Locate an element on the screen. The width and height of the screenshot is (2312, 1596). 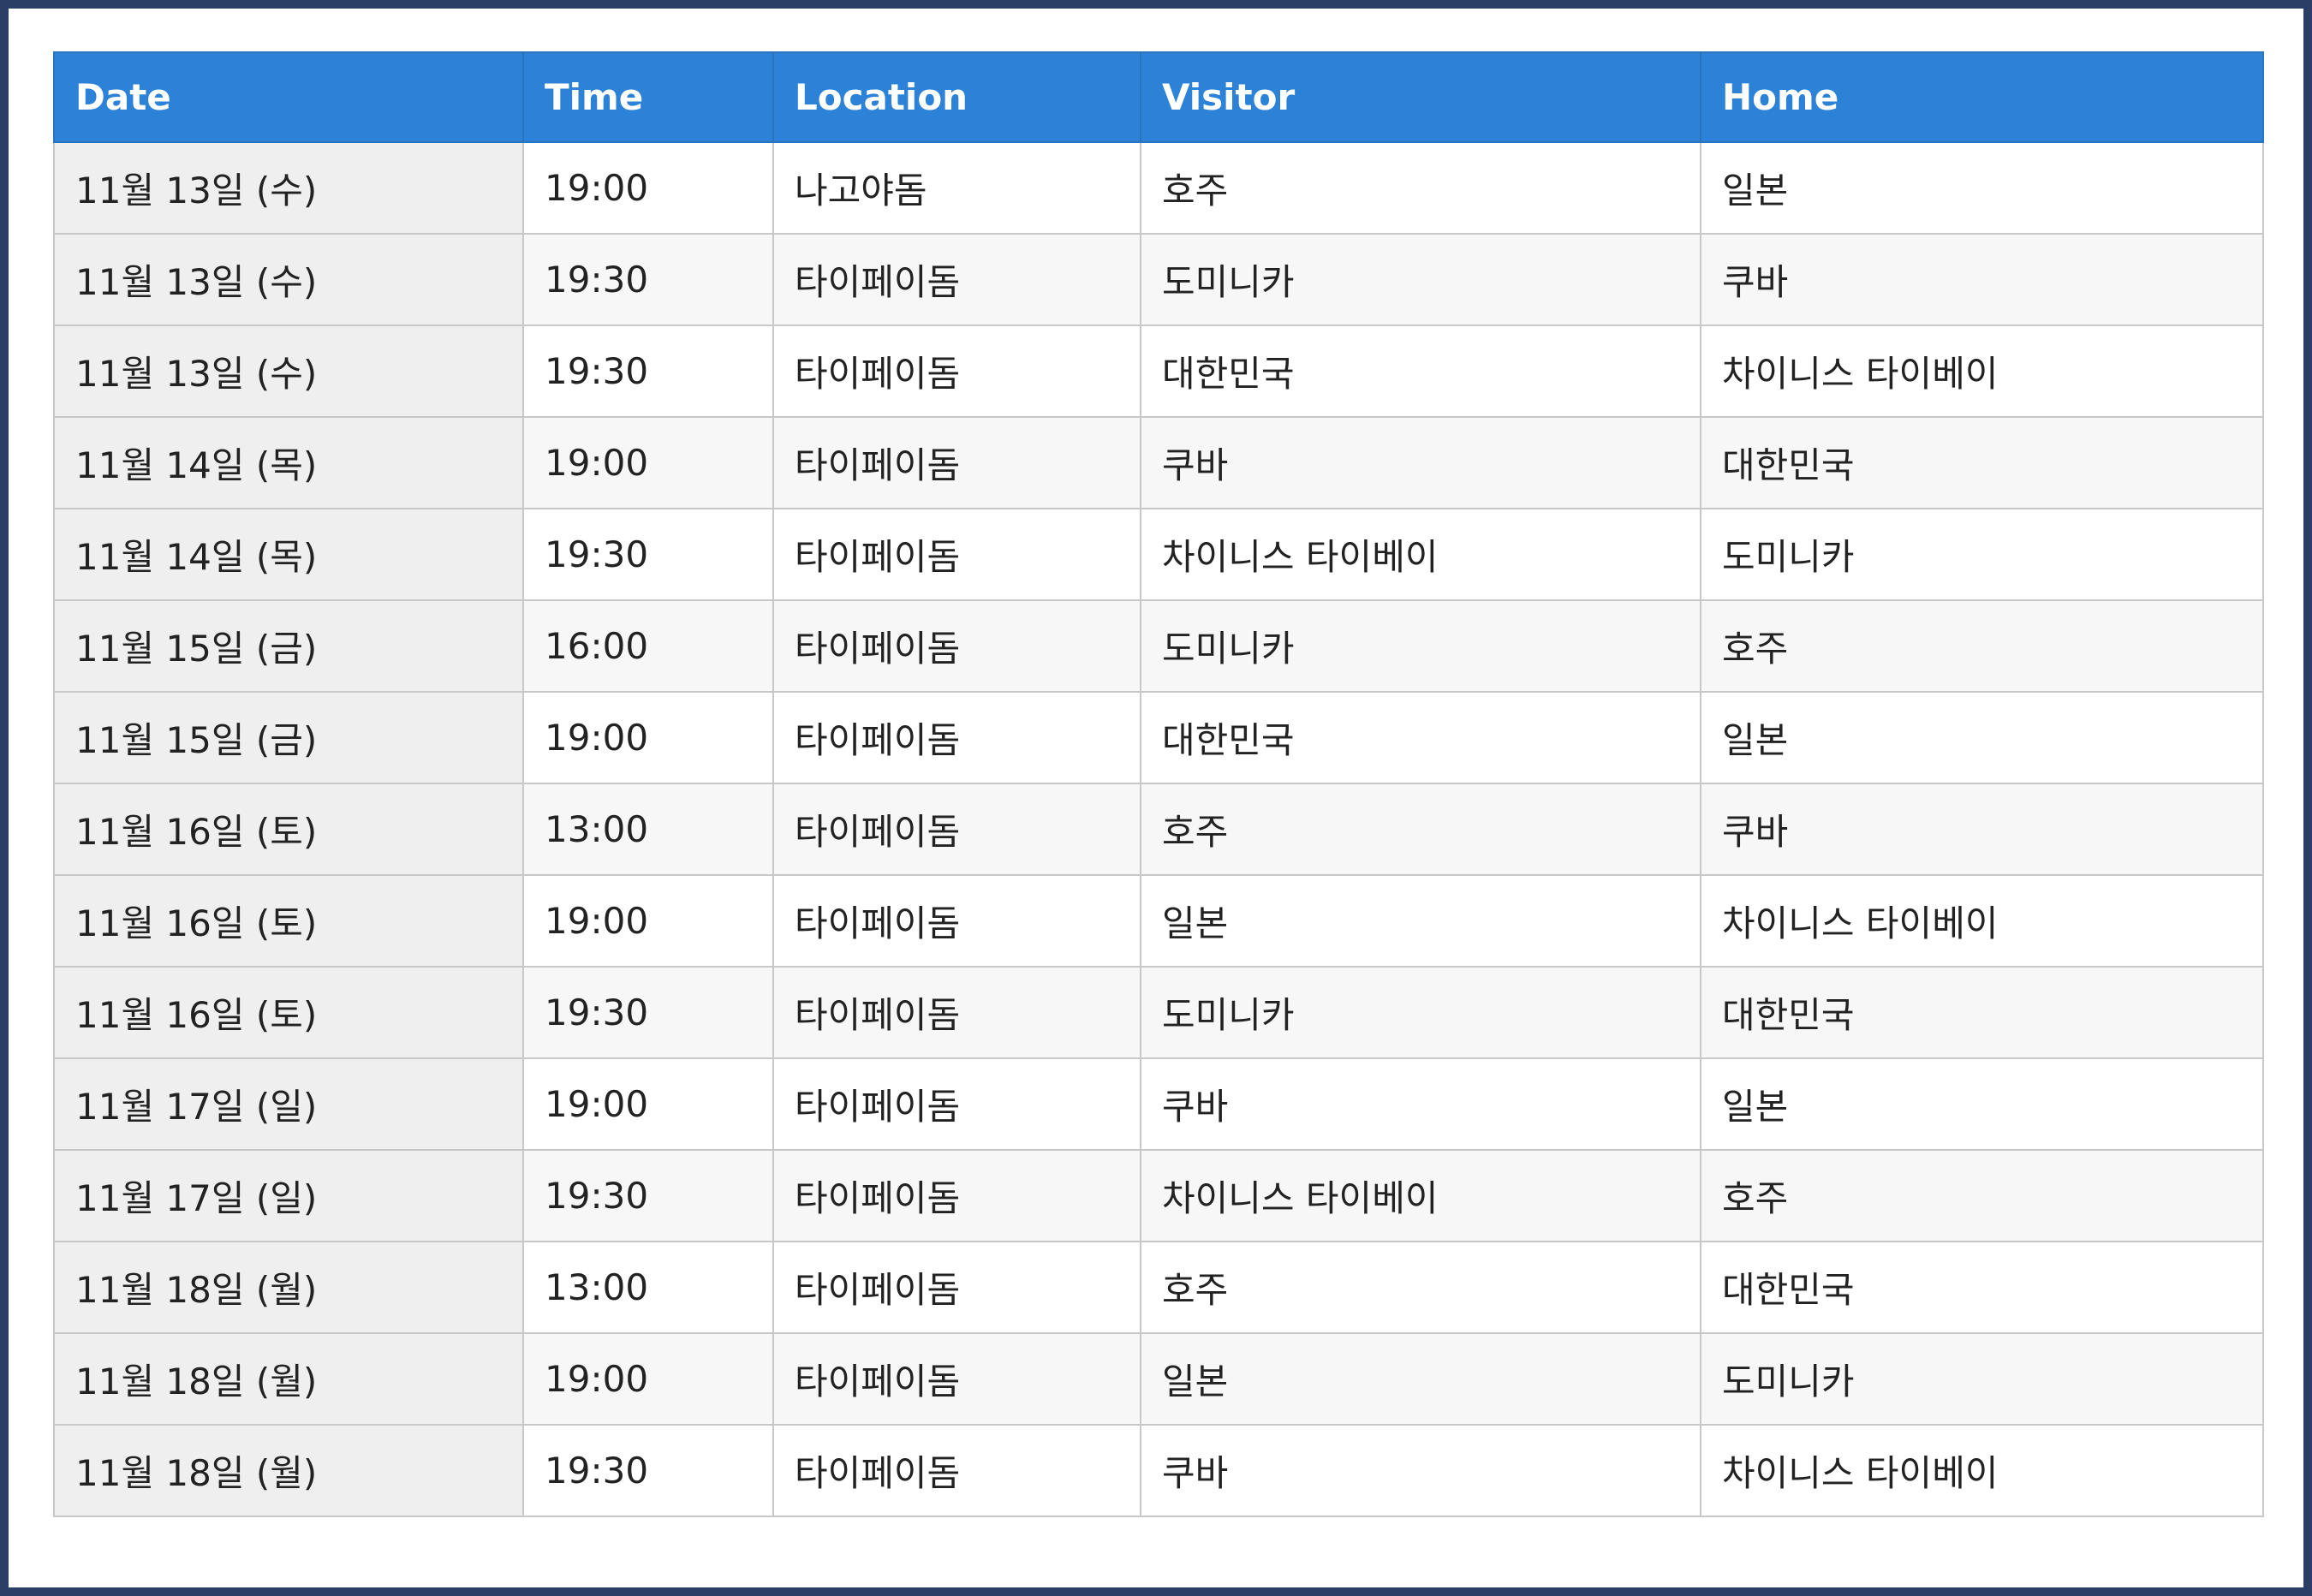
table-row: 11월 17일 (일) 19:00 타이페이돔 쿠바 일본 is located at coordinates (1158, 1104).